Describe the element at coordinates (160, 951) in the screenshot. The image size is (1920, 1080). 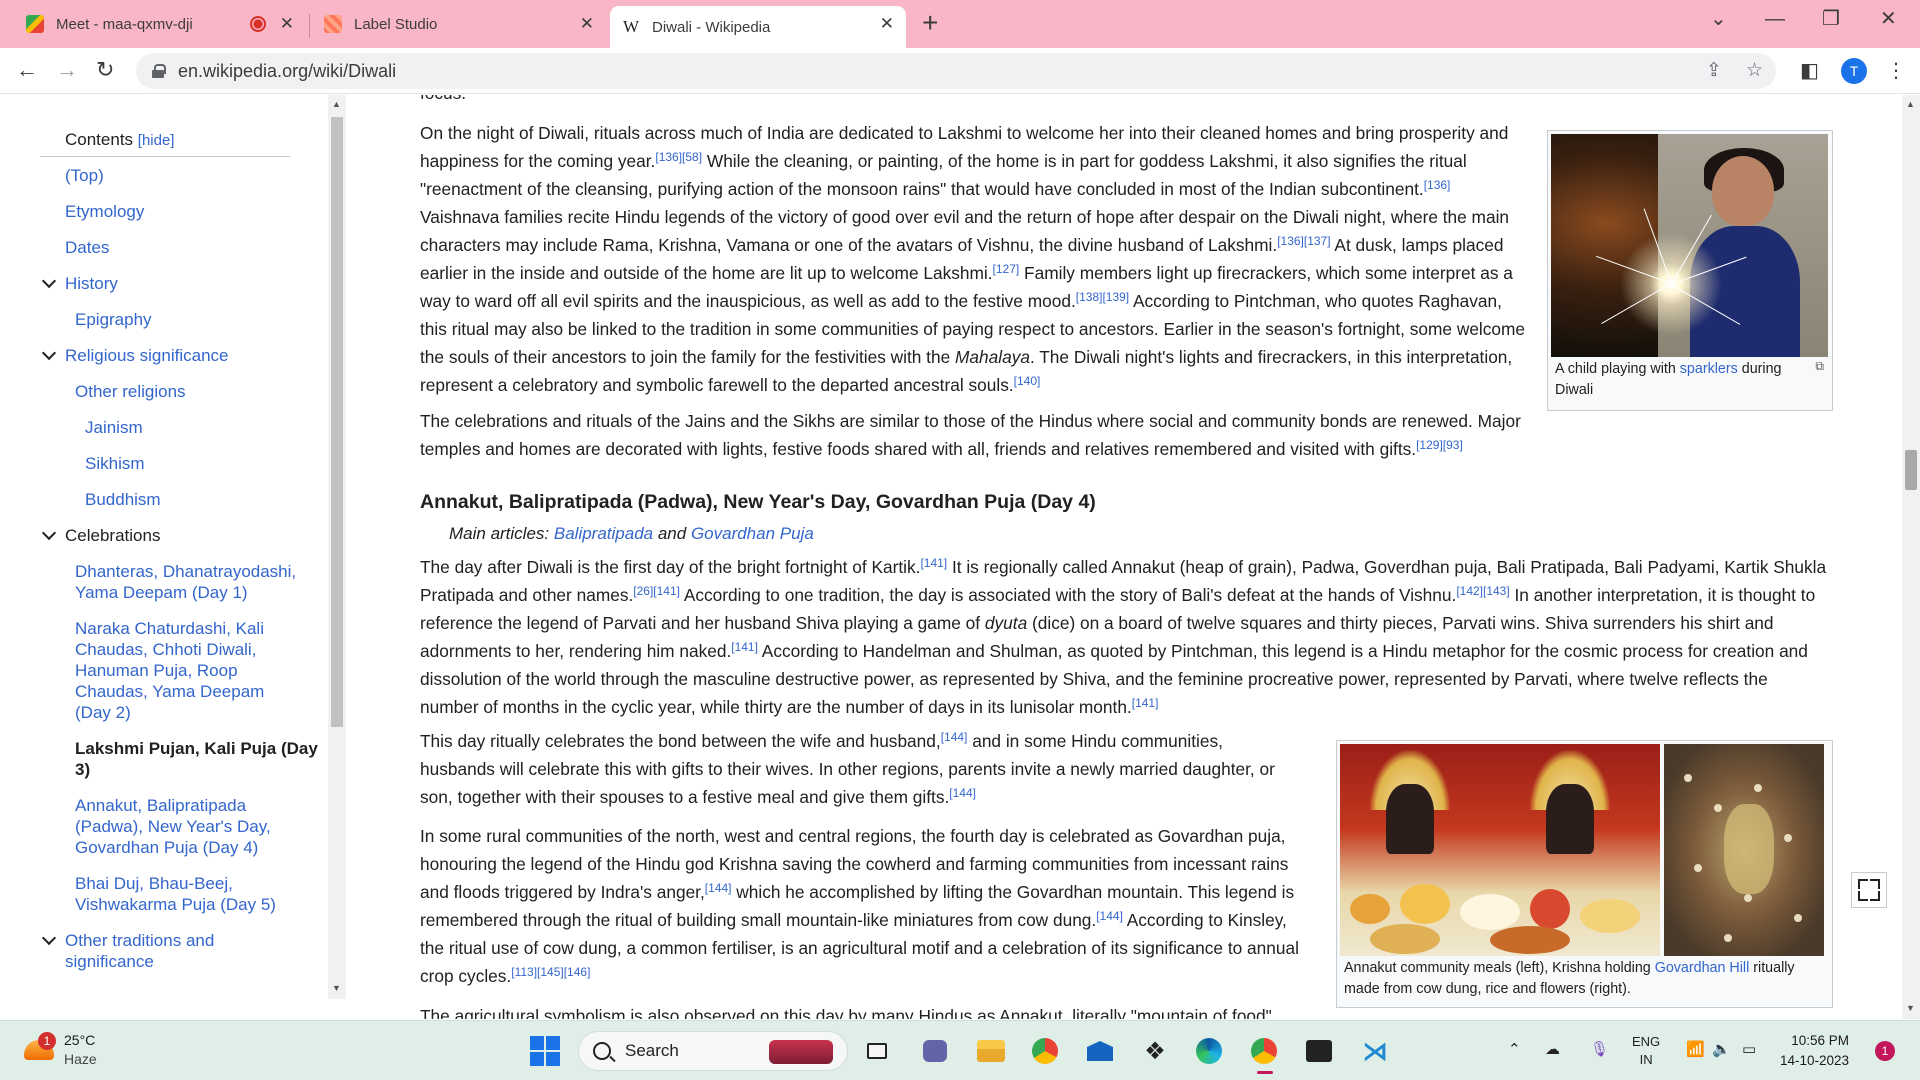
I see `toc-item-other-traditions: Other traditions and significance` at that location.